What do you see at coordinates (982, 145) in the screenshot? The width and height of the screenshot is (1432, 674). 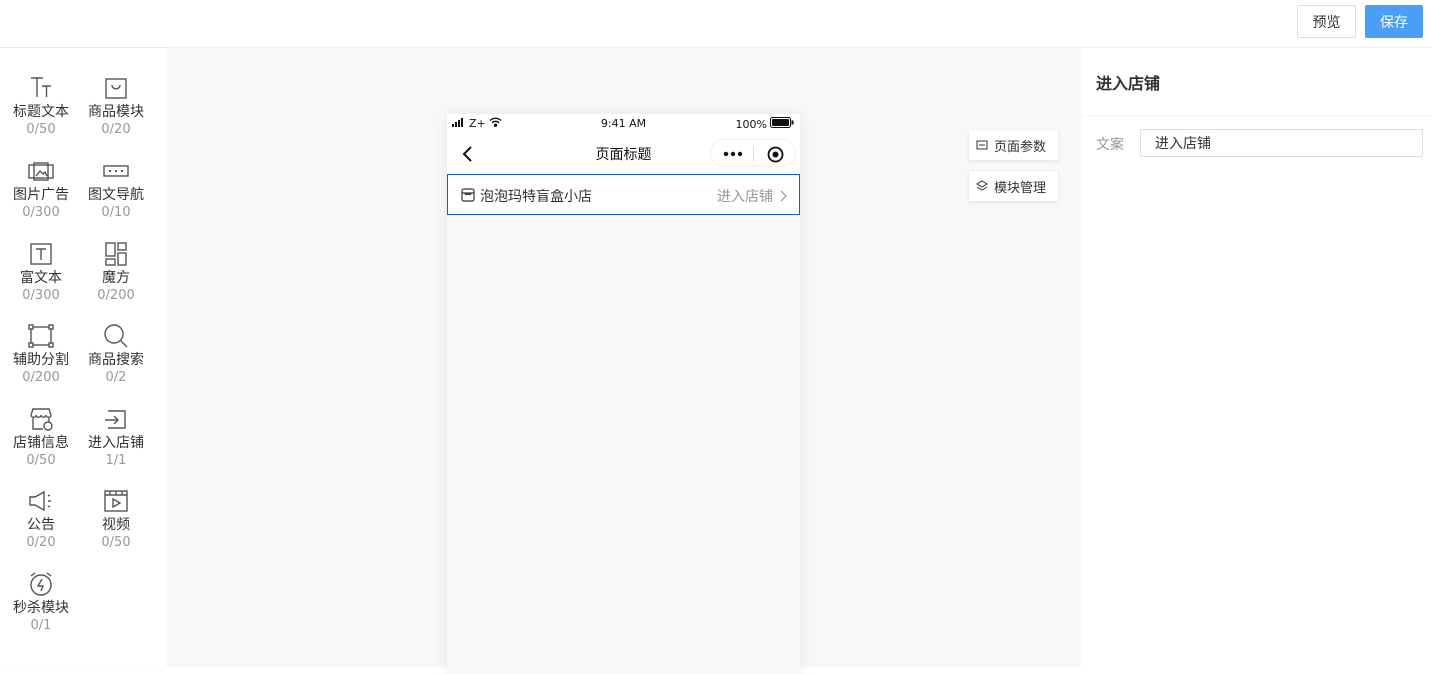 I see `page-params-icon` at bounding box center [982, 145].